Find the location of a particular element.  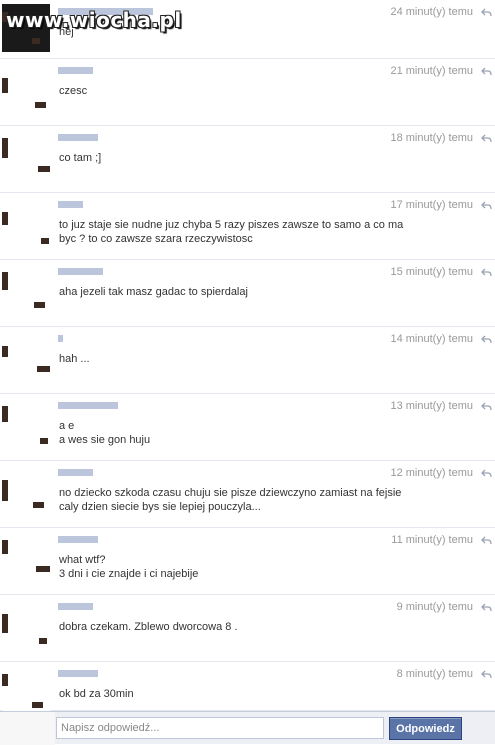

message-timestamp: 21 minut(y) temu is located at coordinates (431, 71).